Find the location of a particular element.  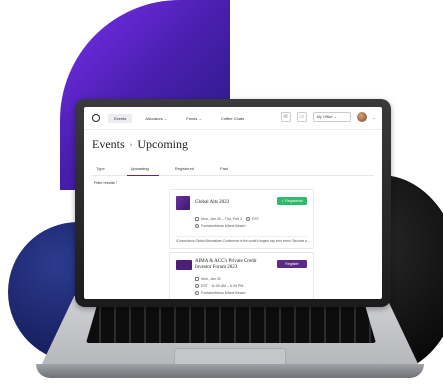

office-label: My Office is located at coordinates (324, 117).